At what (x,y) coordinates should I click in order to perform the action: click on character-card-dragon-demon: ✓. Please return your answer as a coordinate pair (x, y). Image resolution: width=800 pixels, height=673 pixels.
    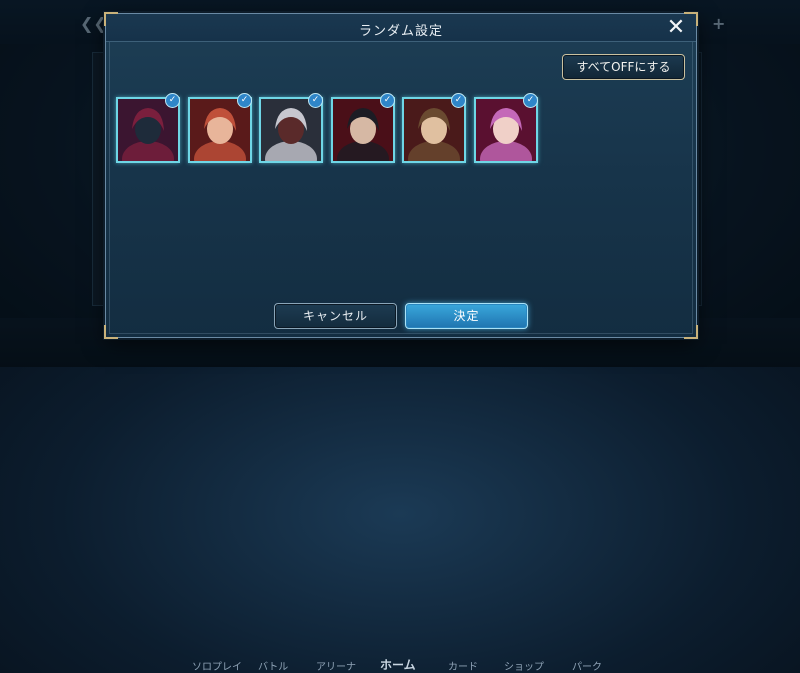
    Looking at the image, I should click on (148, 128).